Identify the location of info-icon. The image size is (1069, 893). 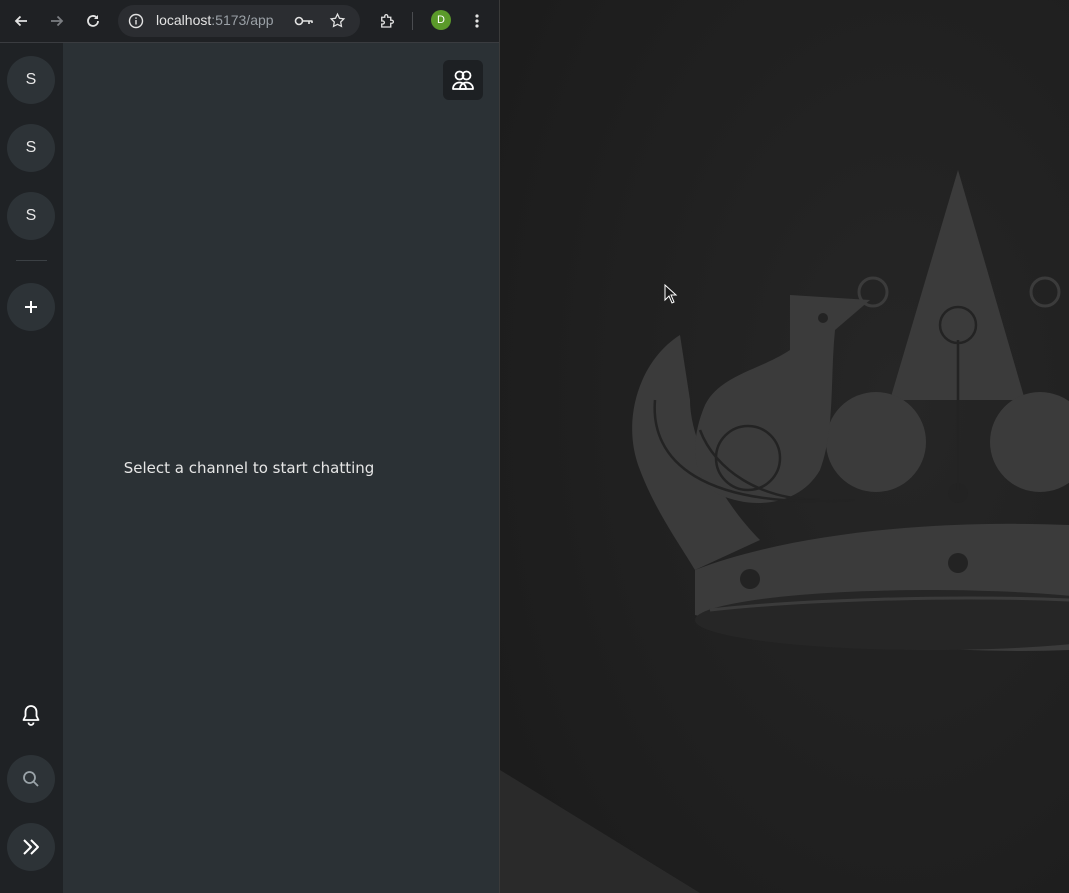
(136, 23).